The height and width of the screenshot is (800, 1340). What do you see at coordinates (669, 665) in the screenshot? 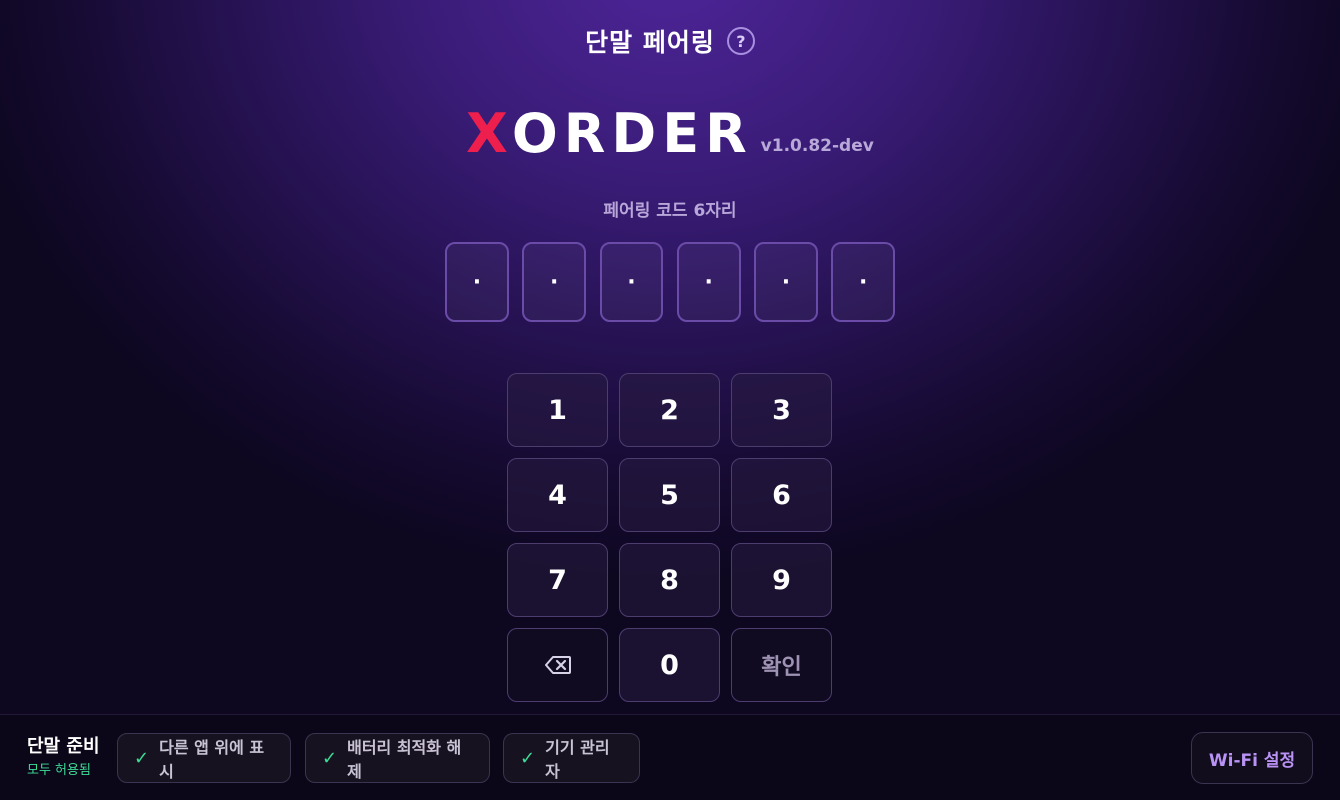
I see `key-0: 0` at bounding box center [669, 665].